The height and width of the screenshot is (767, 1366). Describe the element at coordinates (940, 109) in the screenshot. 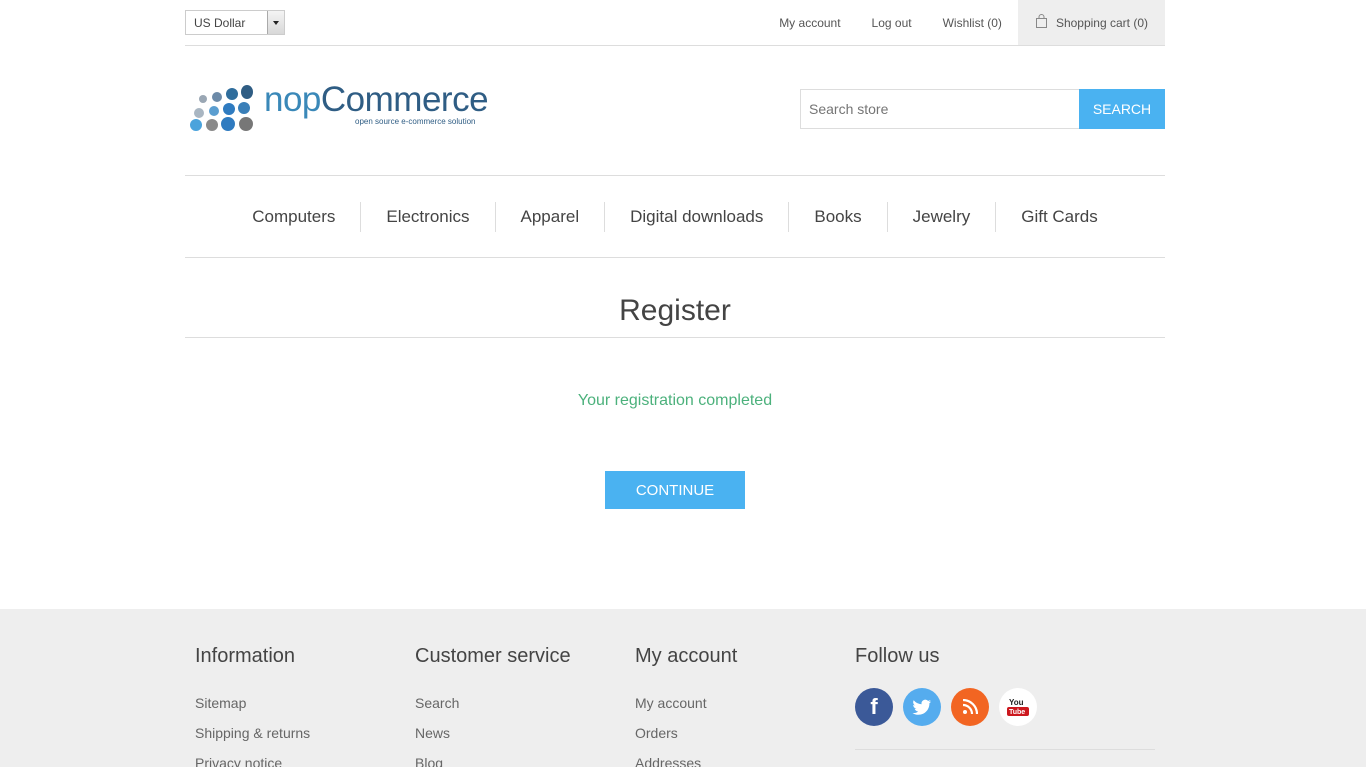

I see `search-input` at that location.